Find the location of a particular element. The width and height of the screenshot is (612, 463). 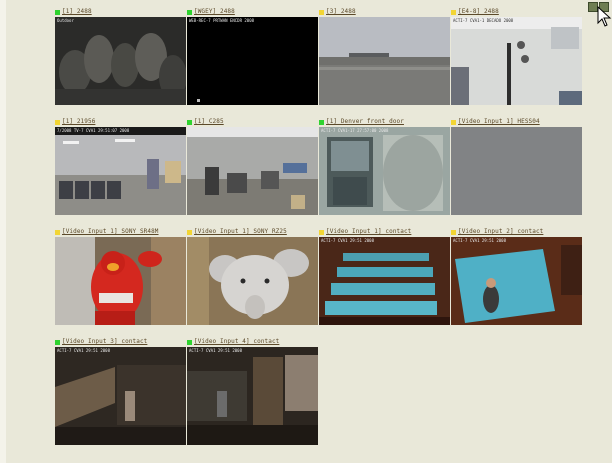

camera-label-text: [3] 2488 is located at coordinates (341, 11).